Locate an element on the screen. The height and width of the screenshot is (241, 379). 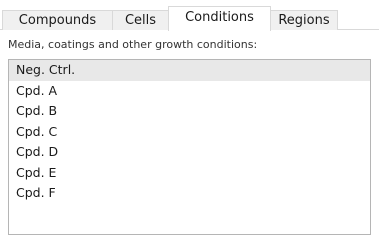
list-item-cpd-a: Cpd. A is located at coordinates (189, 91).